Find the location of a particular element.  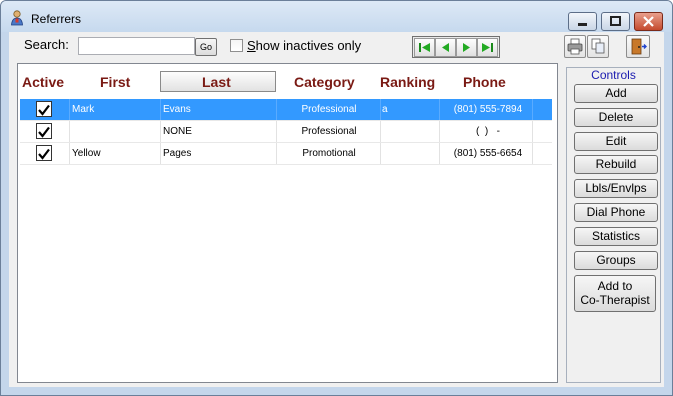

labels-envelopes-button: Lbls/Envlps is located at coordinates (616, 188).